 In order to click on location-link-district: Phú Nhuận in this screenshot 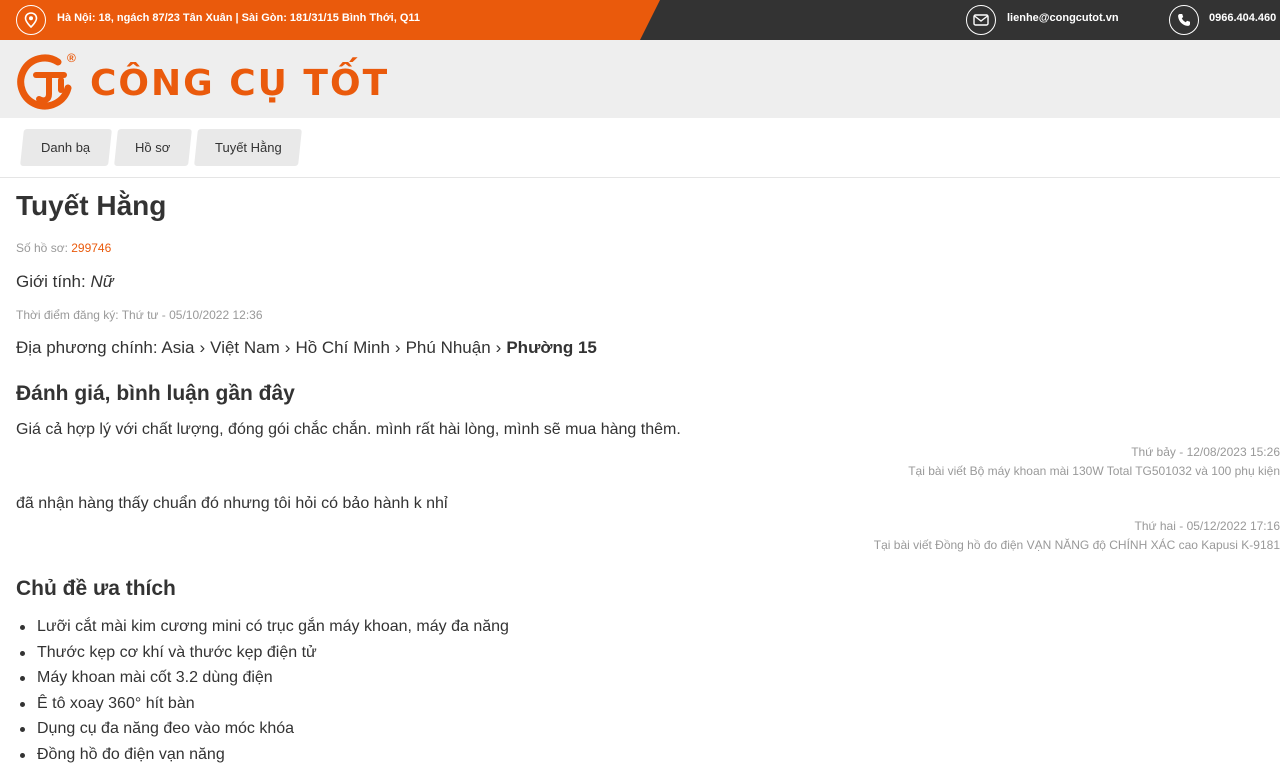, I will do `click(448, 347)`.